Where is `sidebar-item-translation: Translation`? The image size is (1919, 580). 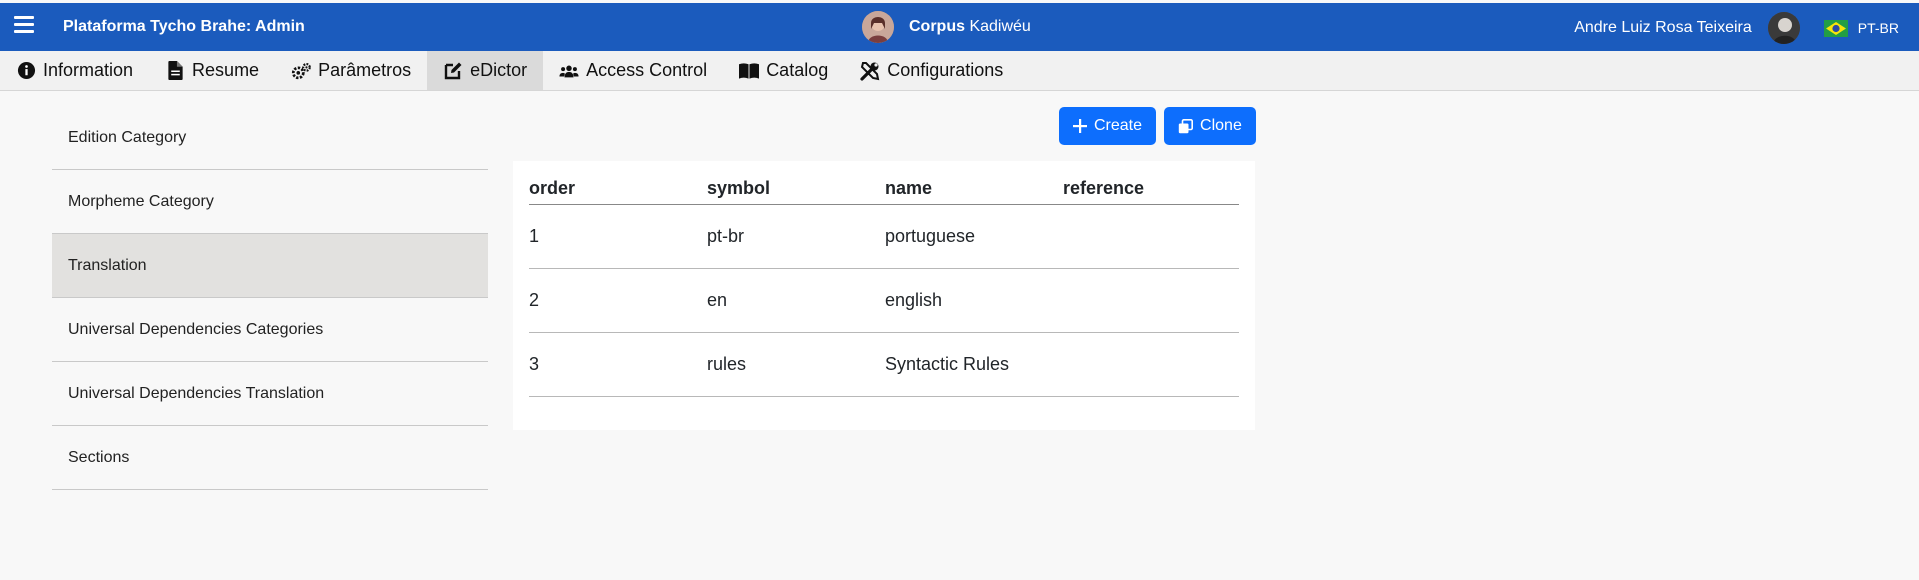 sidebar-item-translation: Translation is located at coordinates (270, 266).